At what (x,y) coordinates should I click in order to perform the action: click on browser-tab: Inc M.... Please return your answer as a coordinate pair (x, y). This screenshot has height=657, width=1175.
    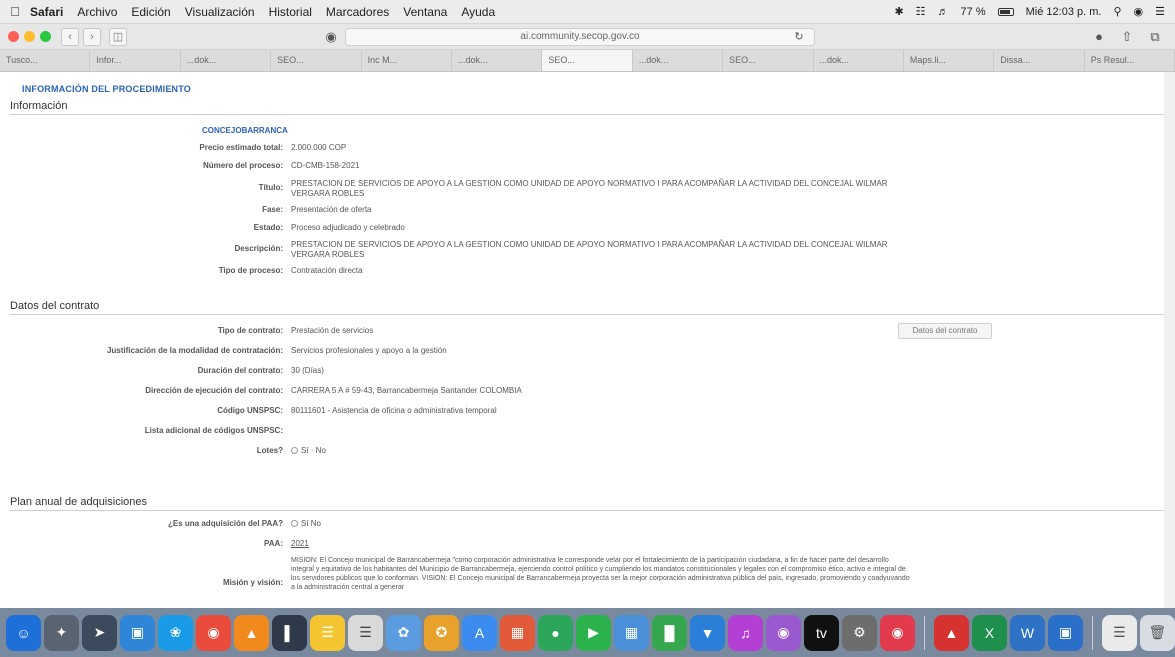
    Looking at the image, I should click on (407, 60).